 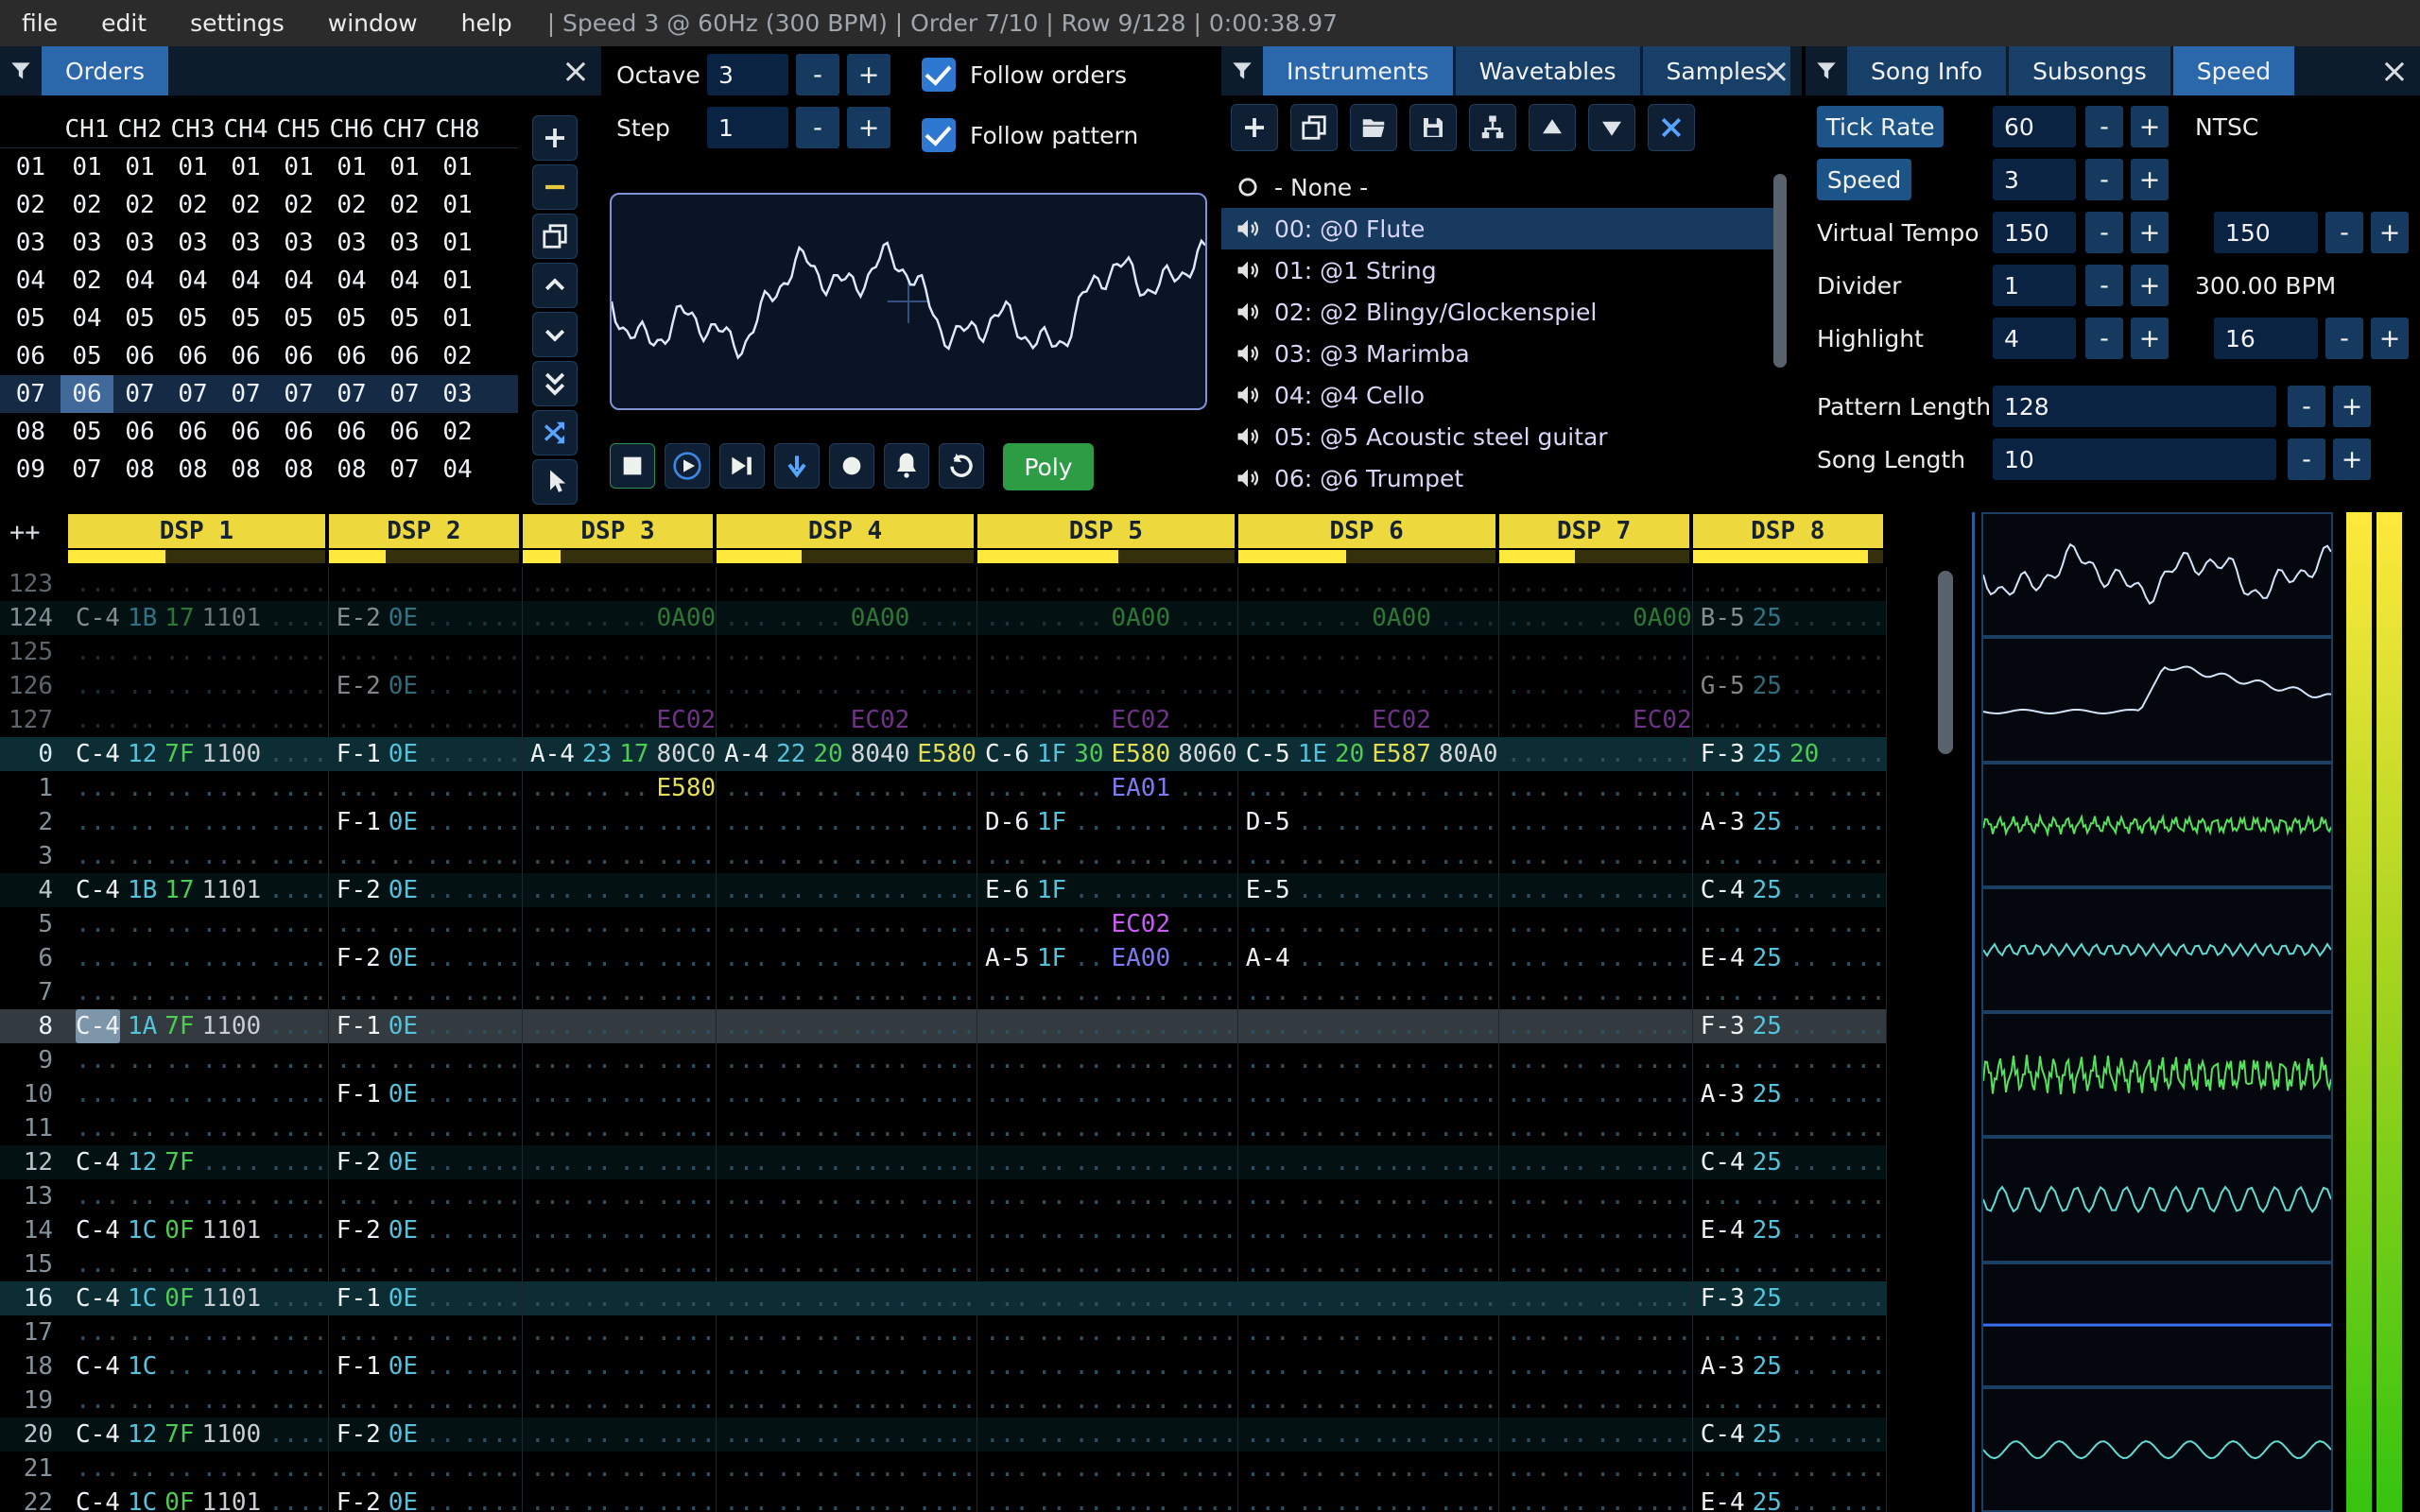 I want to click on instrument-segment: 25, so click(x=1767, y=1298).